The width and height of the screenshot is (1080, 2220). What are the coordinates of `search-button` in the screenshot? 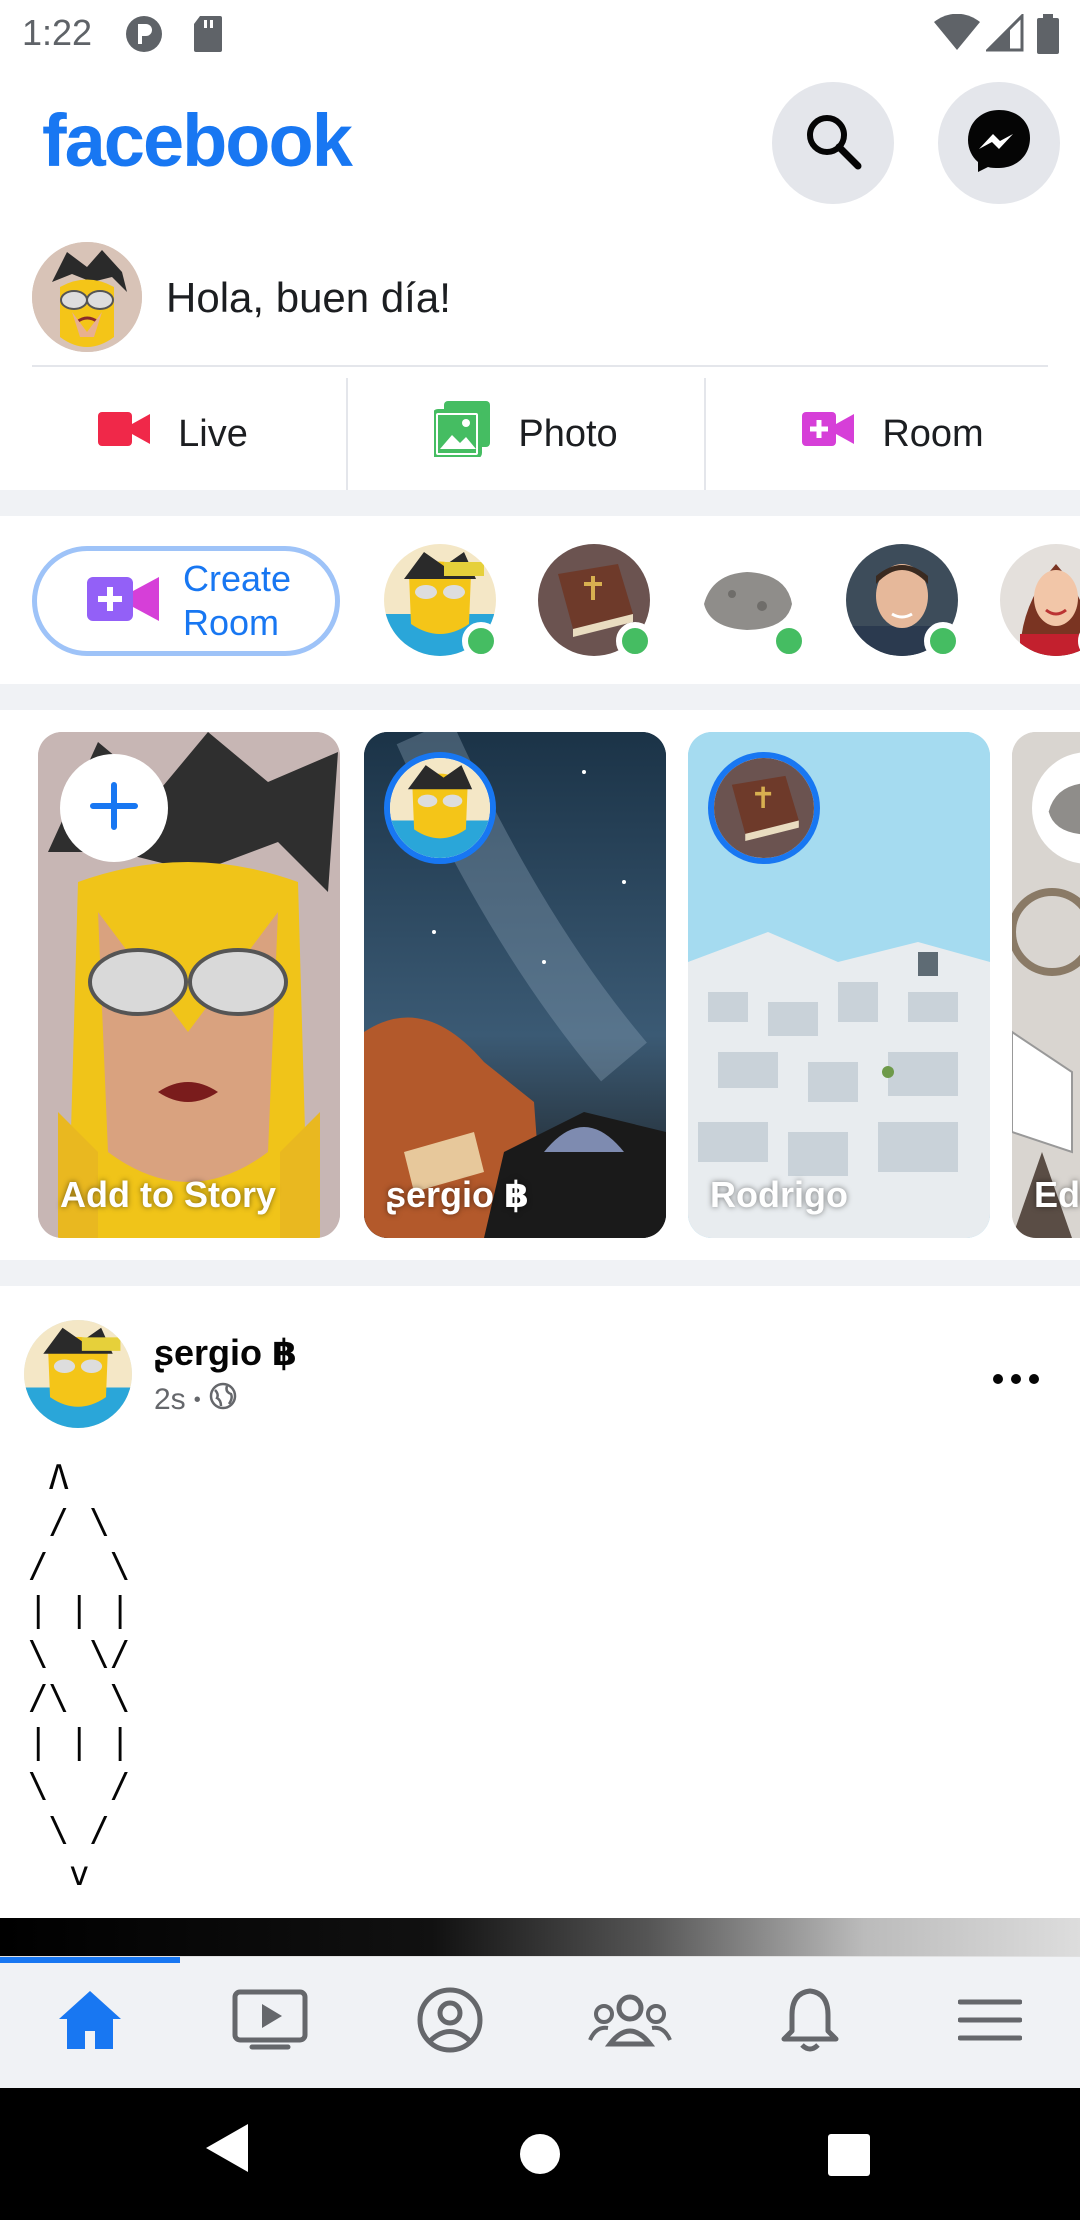 It's located at (833, 143).